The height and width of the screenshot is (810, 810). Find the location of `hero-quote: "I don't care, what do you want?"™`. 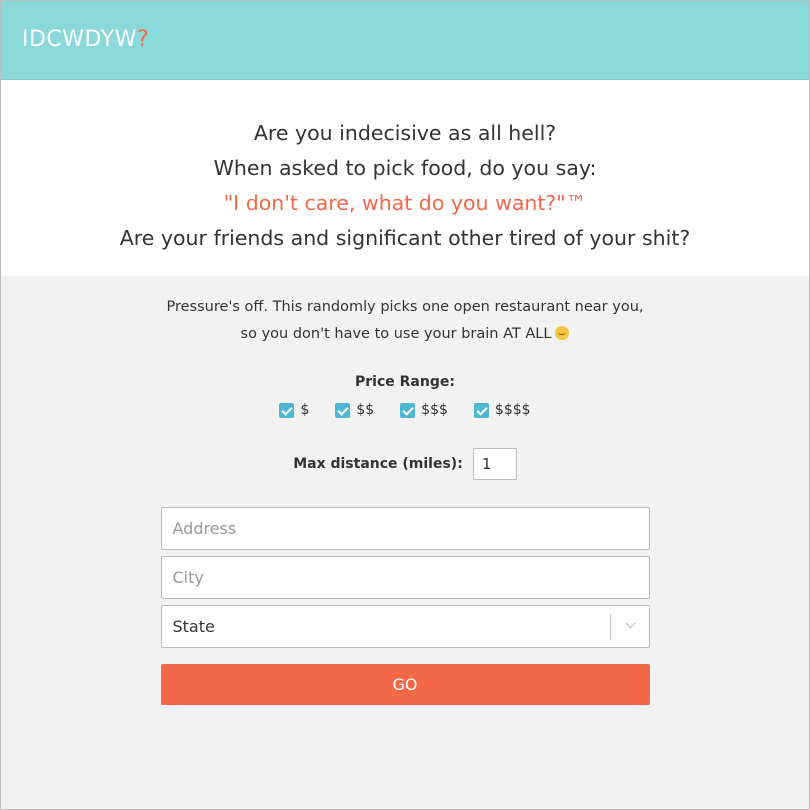

hero-quote: "I don't care, what do you want?"™ is located at coordinates (405, 203).